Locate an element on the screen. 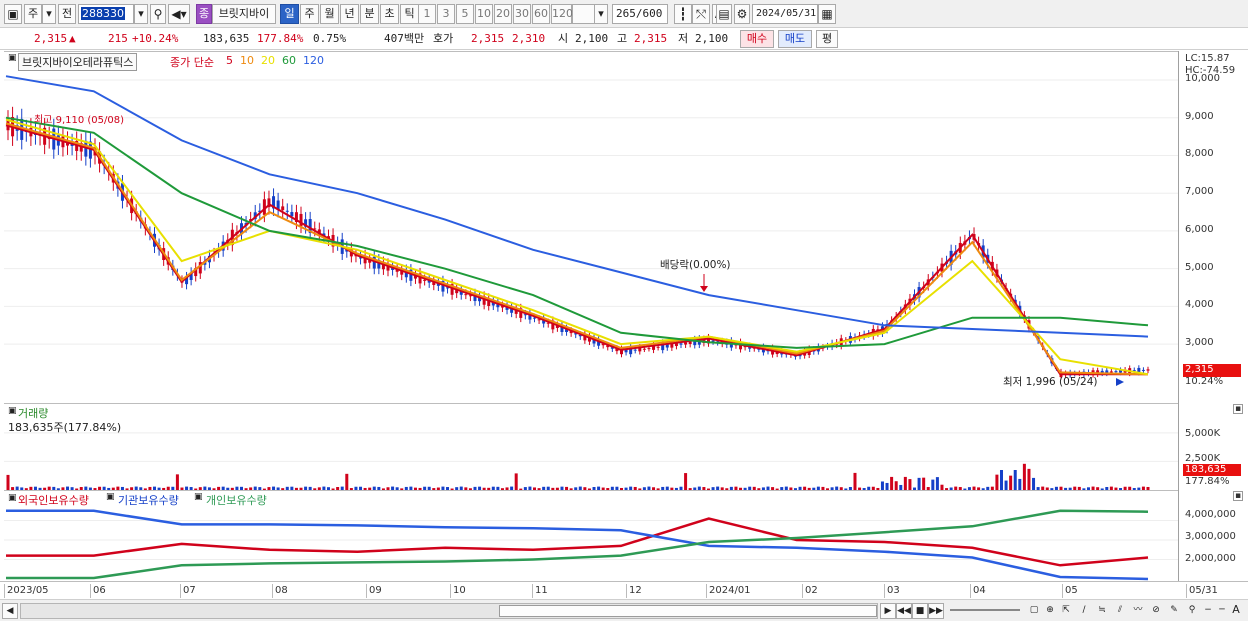  rewind-icon: ◀◀ is located at coordinates (904, 611).